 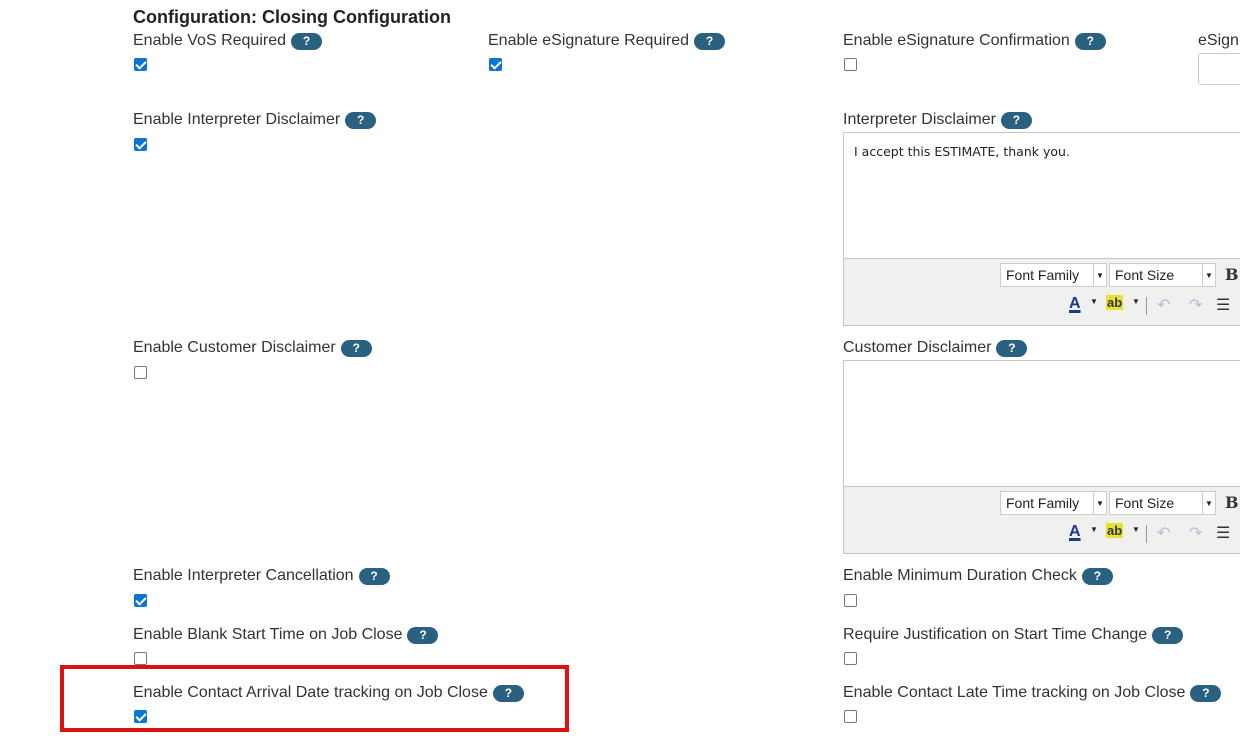 What do you see at coordinates (919, 119) in the screenshot?
I see `interpreter-disclaimer-text-label: Interpreter Disclaimer` at bounding box center [919, 119].